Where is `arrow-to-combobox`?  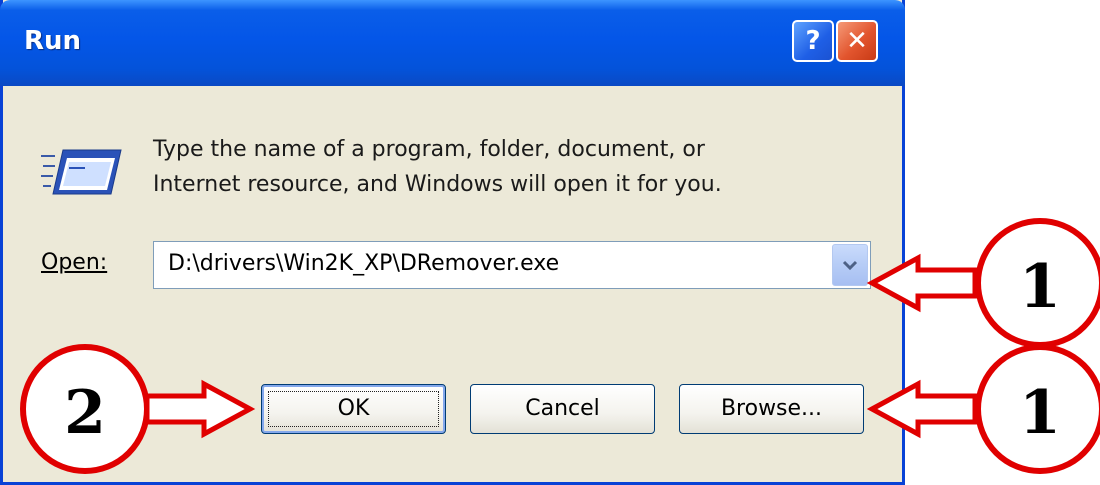
arrow-to-combobox is located at coordinates (922, 283).